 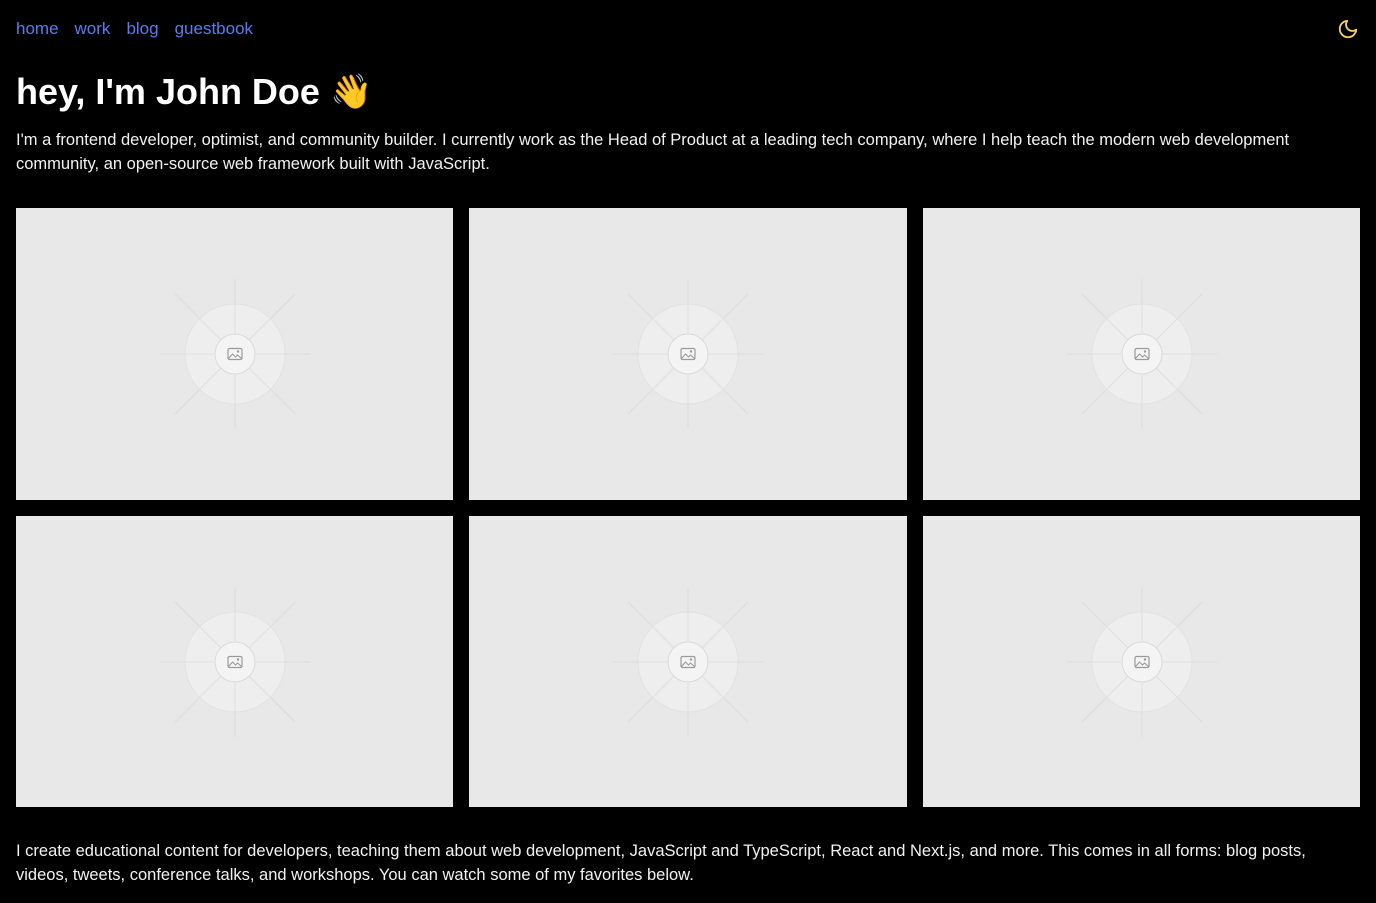 I want to click on moon-icon, so click(x=1348, y=29).